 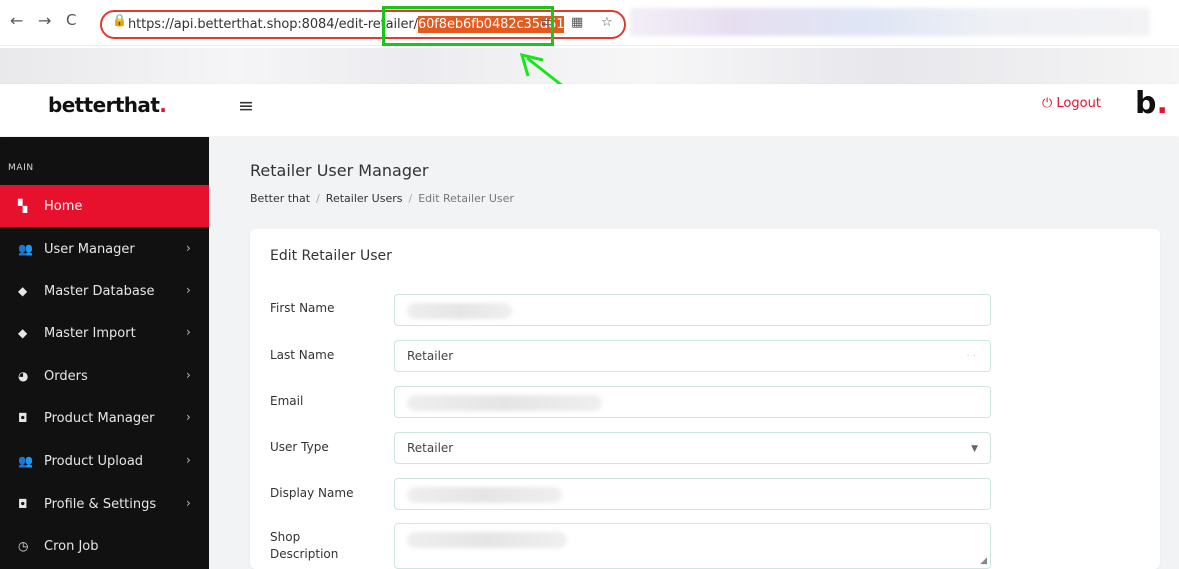 I want to click on last-name-field: Retailer · ·, so click(x=692, y=356).